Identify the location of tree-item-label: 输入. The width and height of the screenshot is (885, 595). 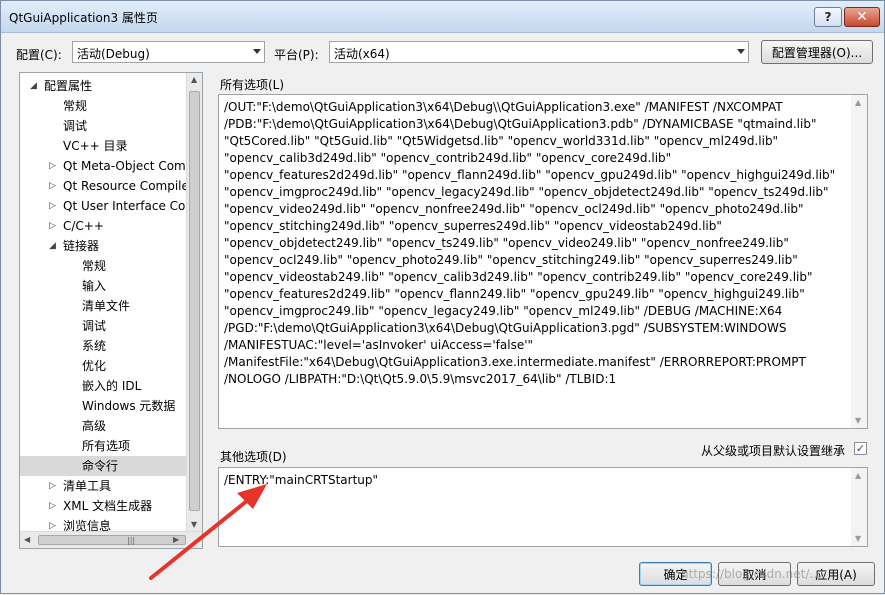
(94, 286).